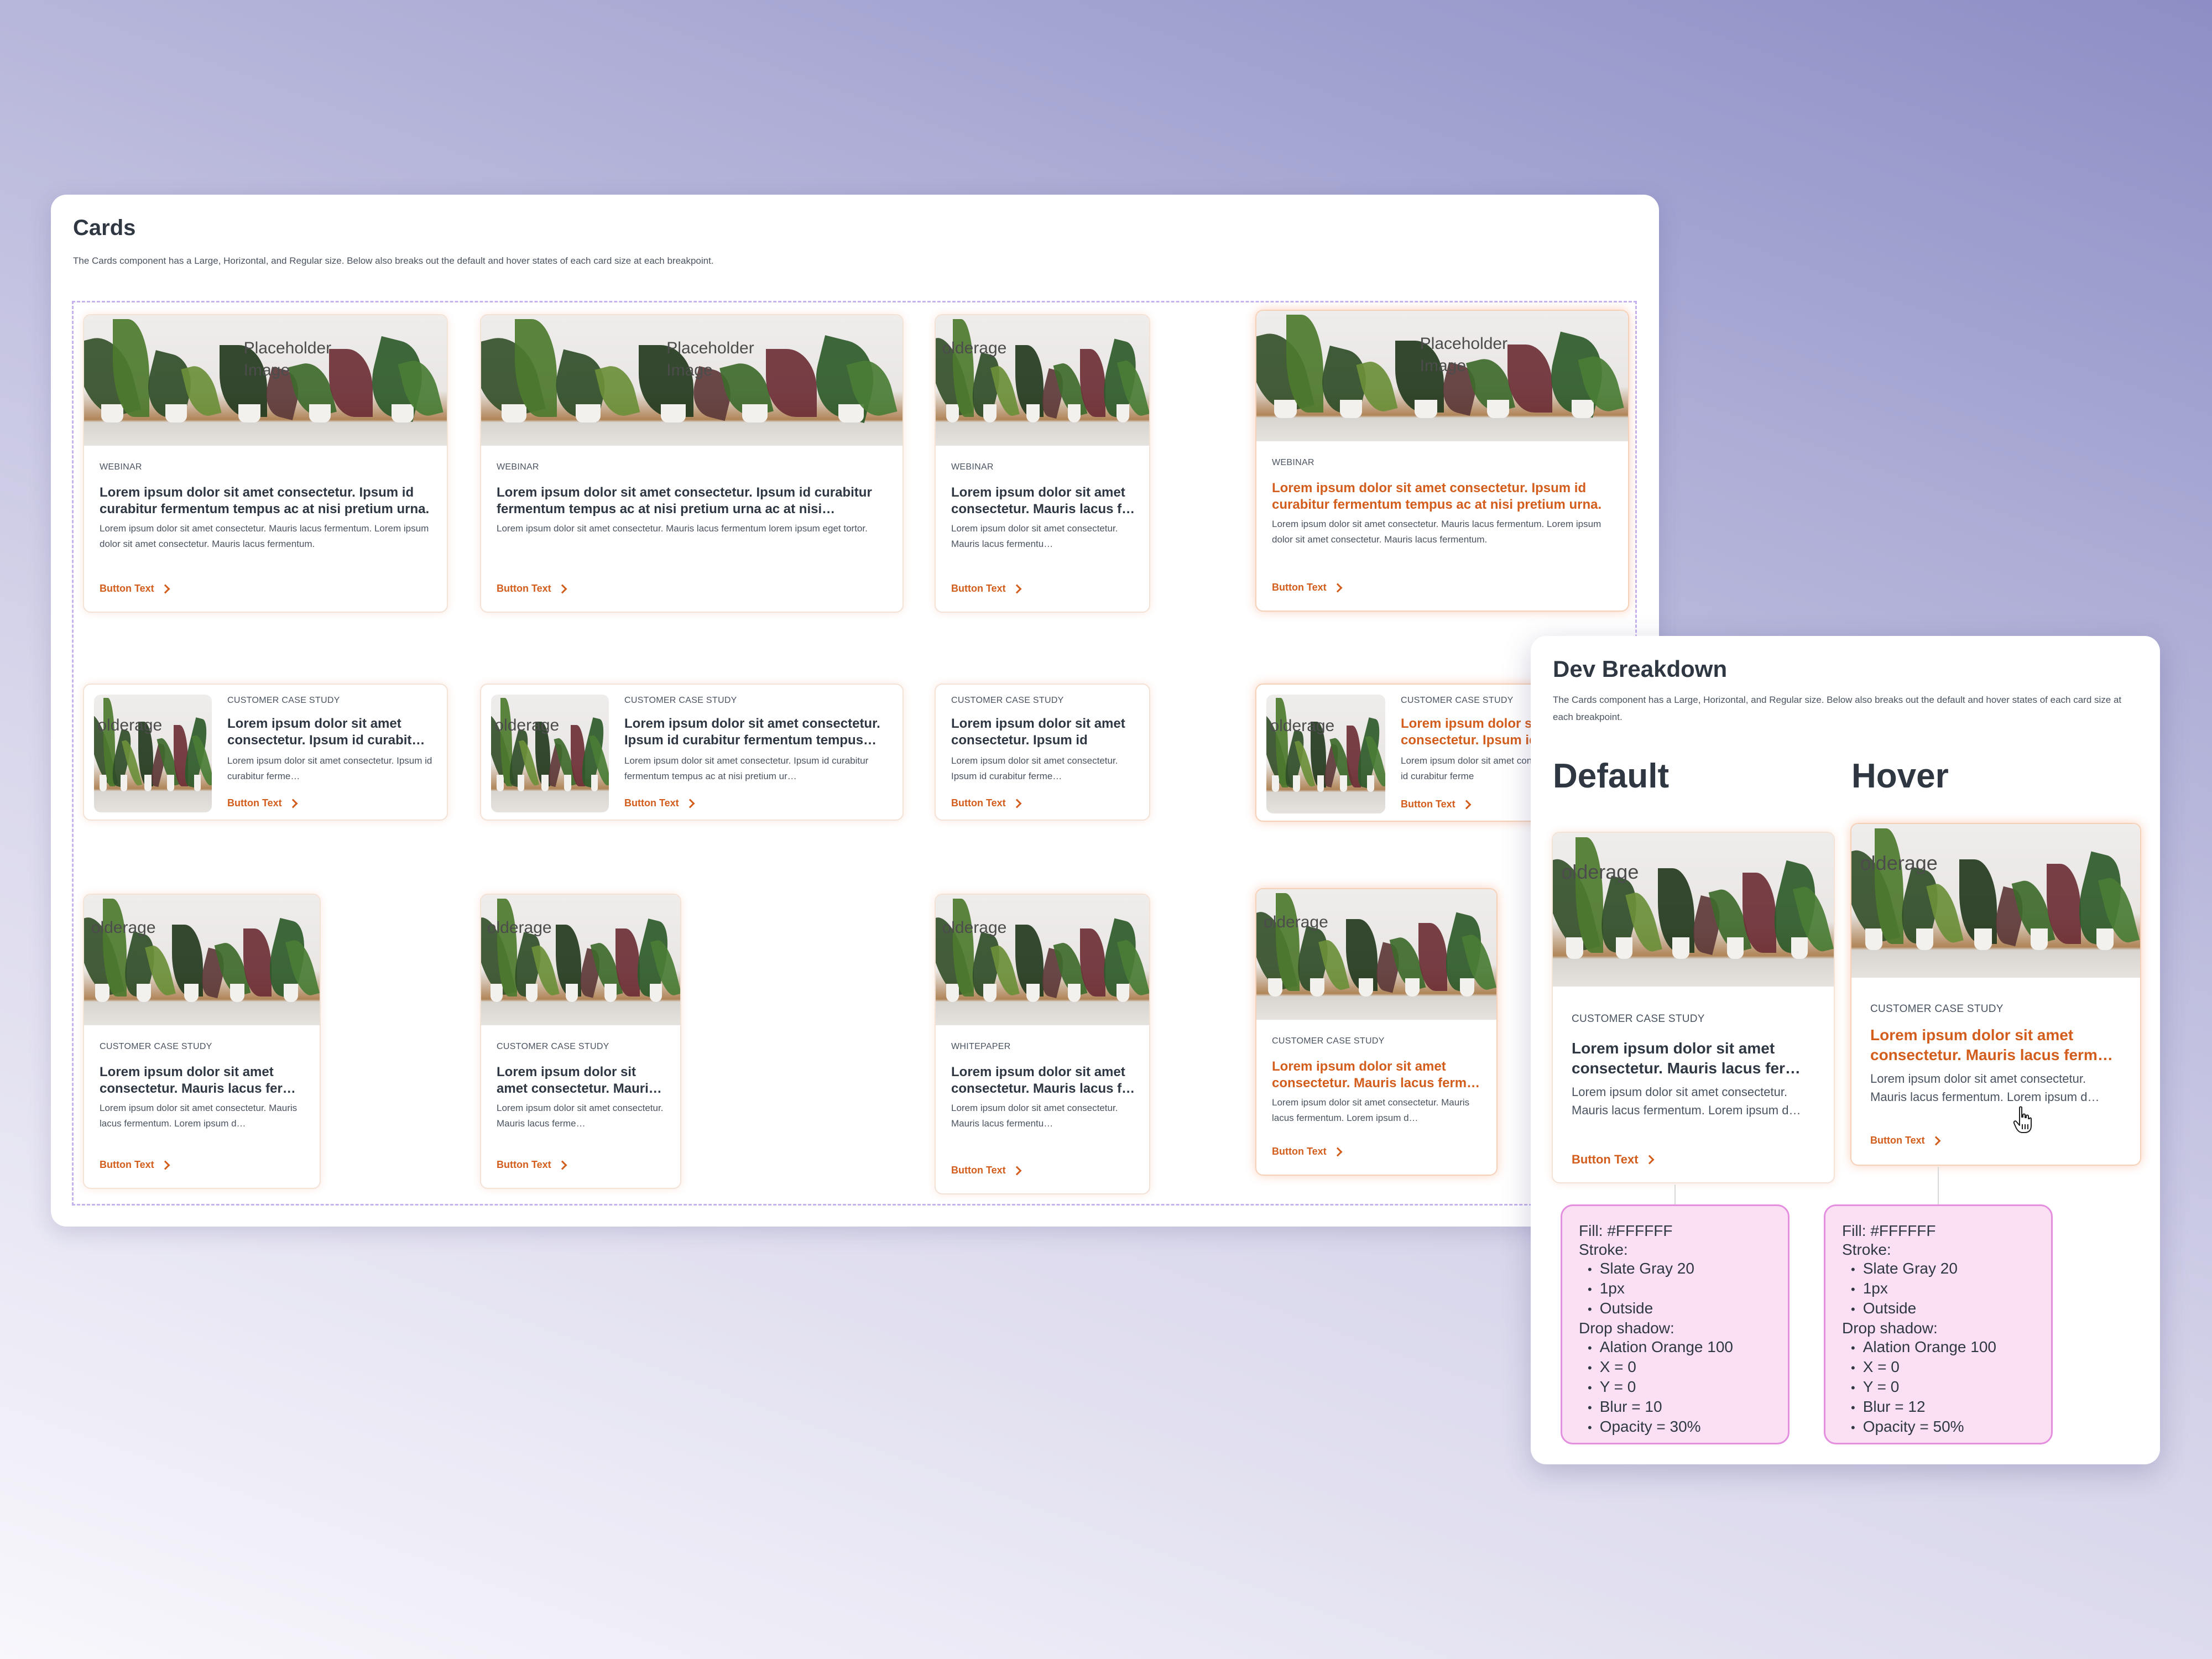 This screenshot has height=1659, width=2212. What do you see at coordinates (1943, 1387) in the screenshot?
I see `spec-item: Y = 0` at bounding box center [1943, 1387].